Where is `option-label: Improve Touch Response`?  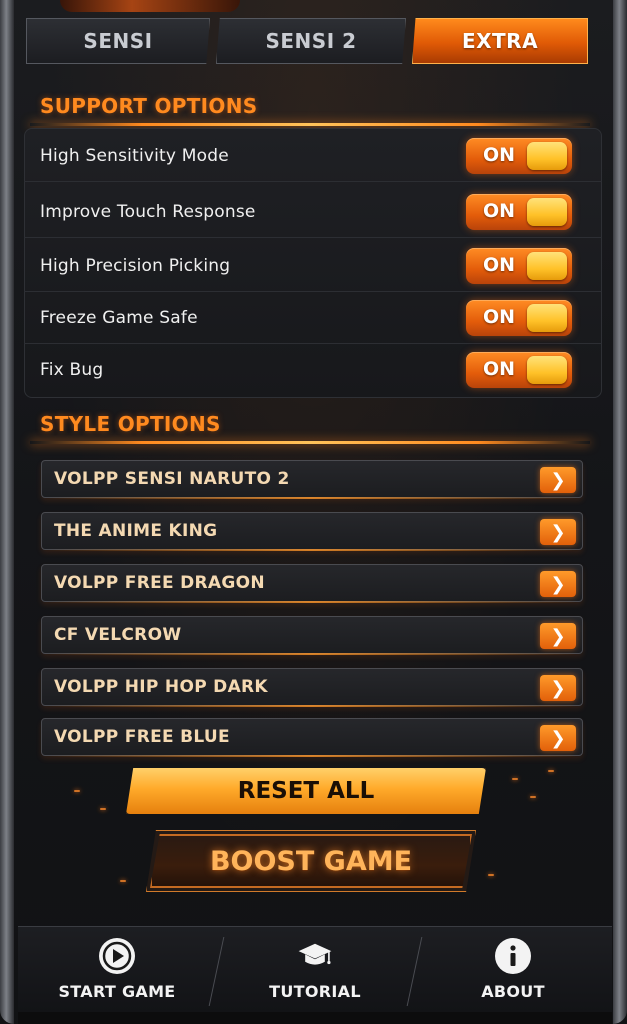 option-label: Improve Touch Response is located at coordinates (148, 211).